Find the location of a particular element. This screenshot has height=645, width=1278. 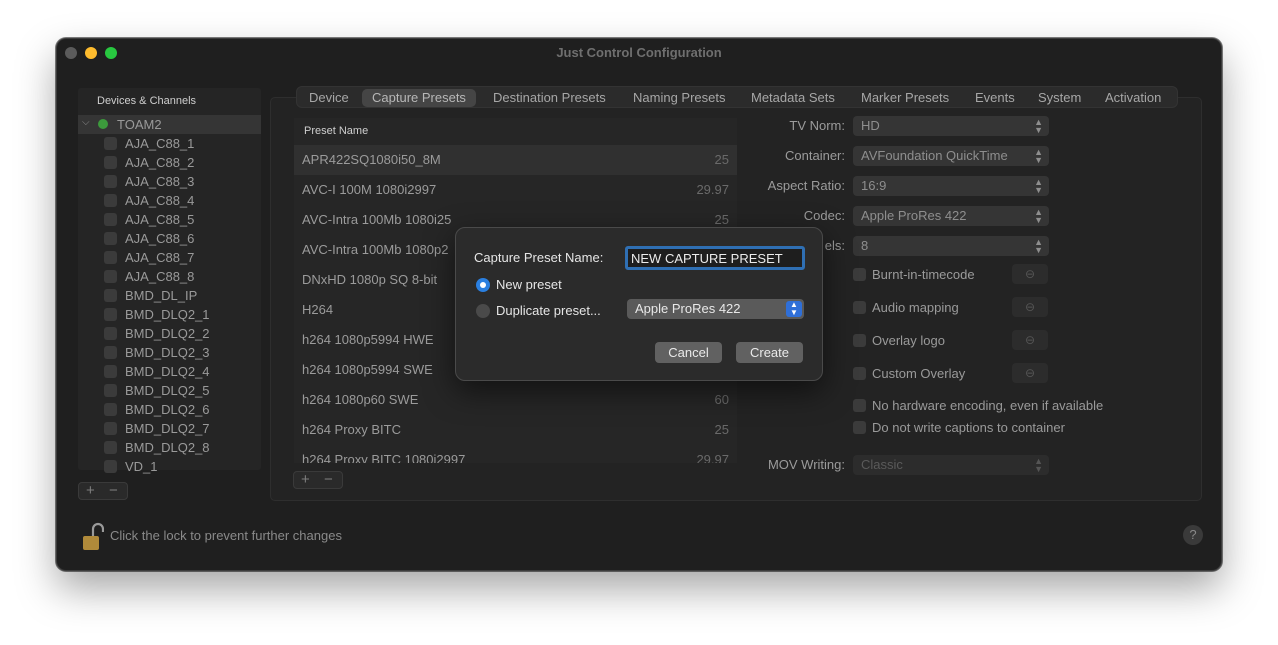

sidebar-channel-row: BMD_DLQ2_3 is located at coordinates (169, 352).